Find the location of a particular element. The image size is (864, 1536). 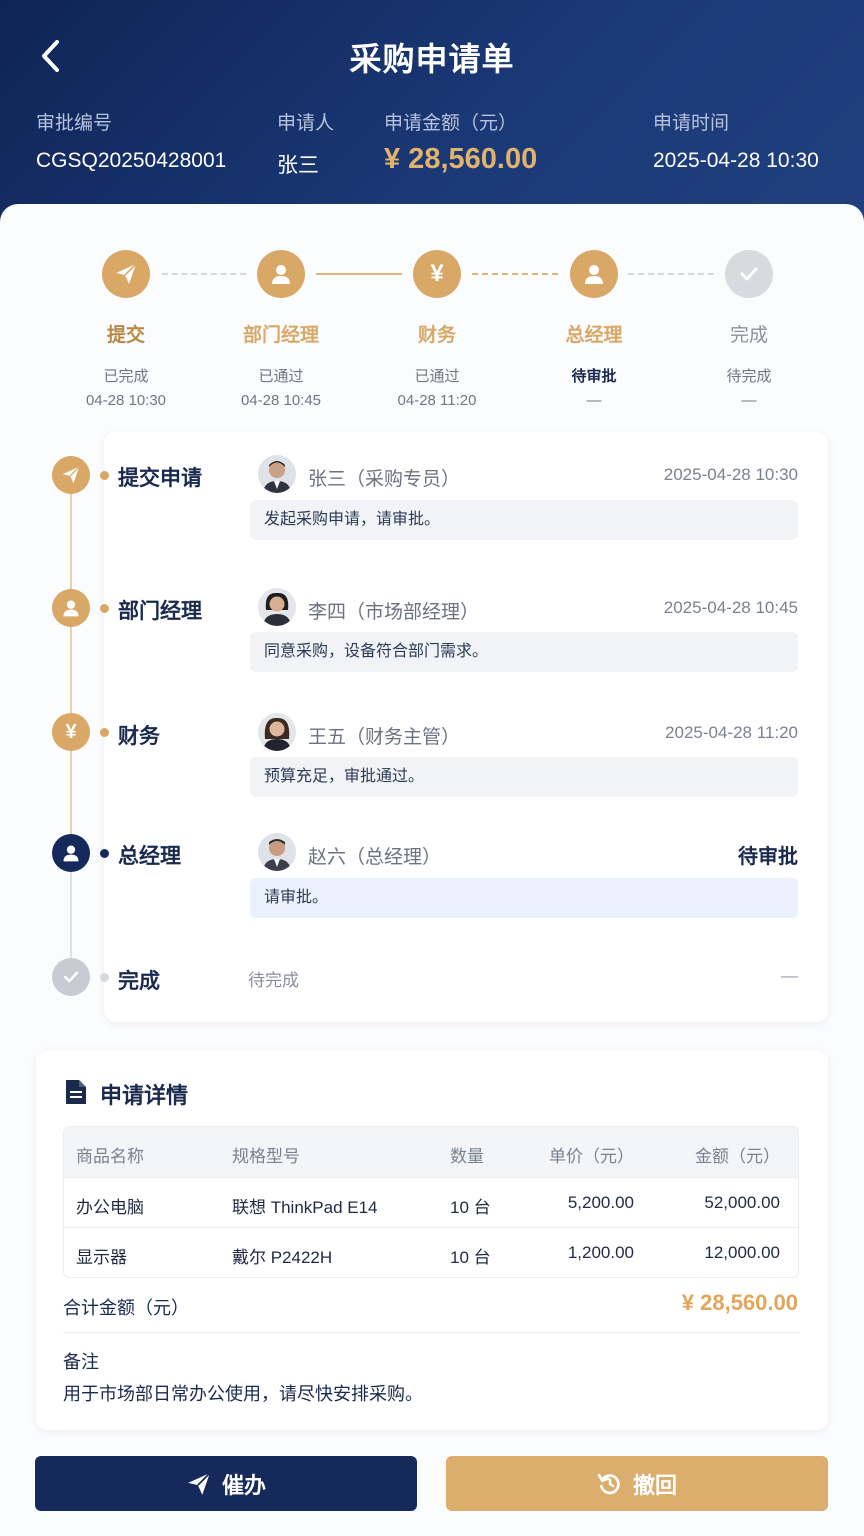

approval-time: 2025-04-28 10:45 is located at coordinates (730, 607).